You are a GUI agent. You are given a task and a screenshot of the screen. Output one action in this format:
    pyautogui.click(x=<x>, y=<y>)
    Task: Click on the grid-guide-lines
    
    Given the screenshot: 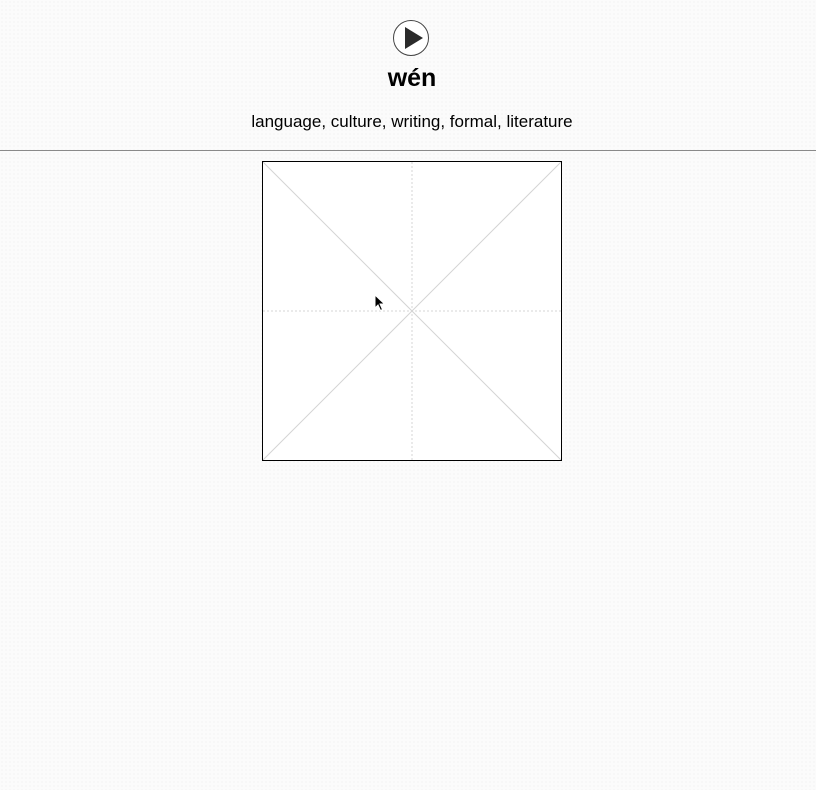 What is the action you would take?
    pyautogui.click(x=412, y=311)
    